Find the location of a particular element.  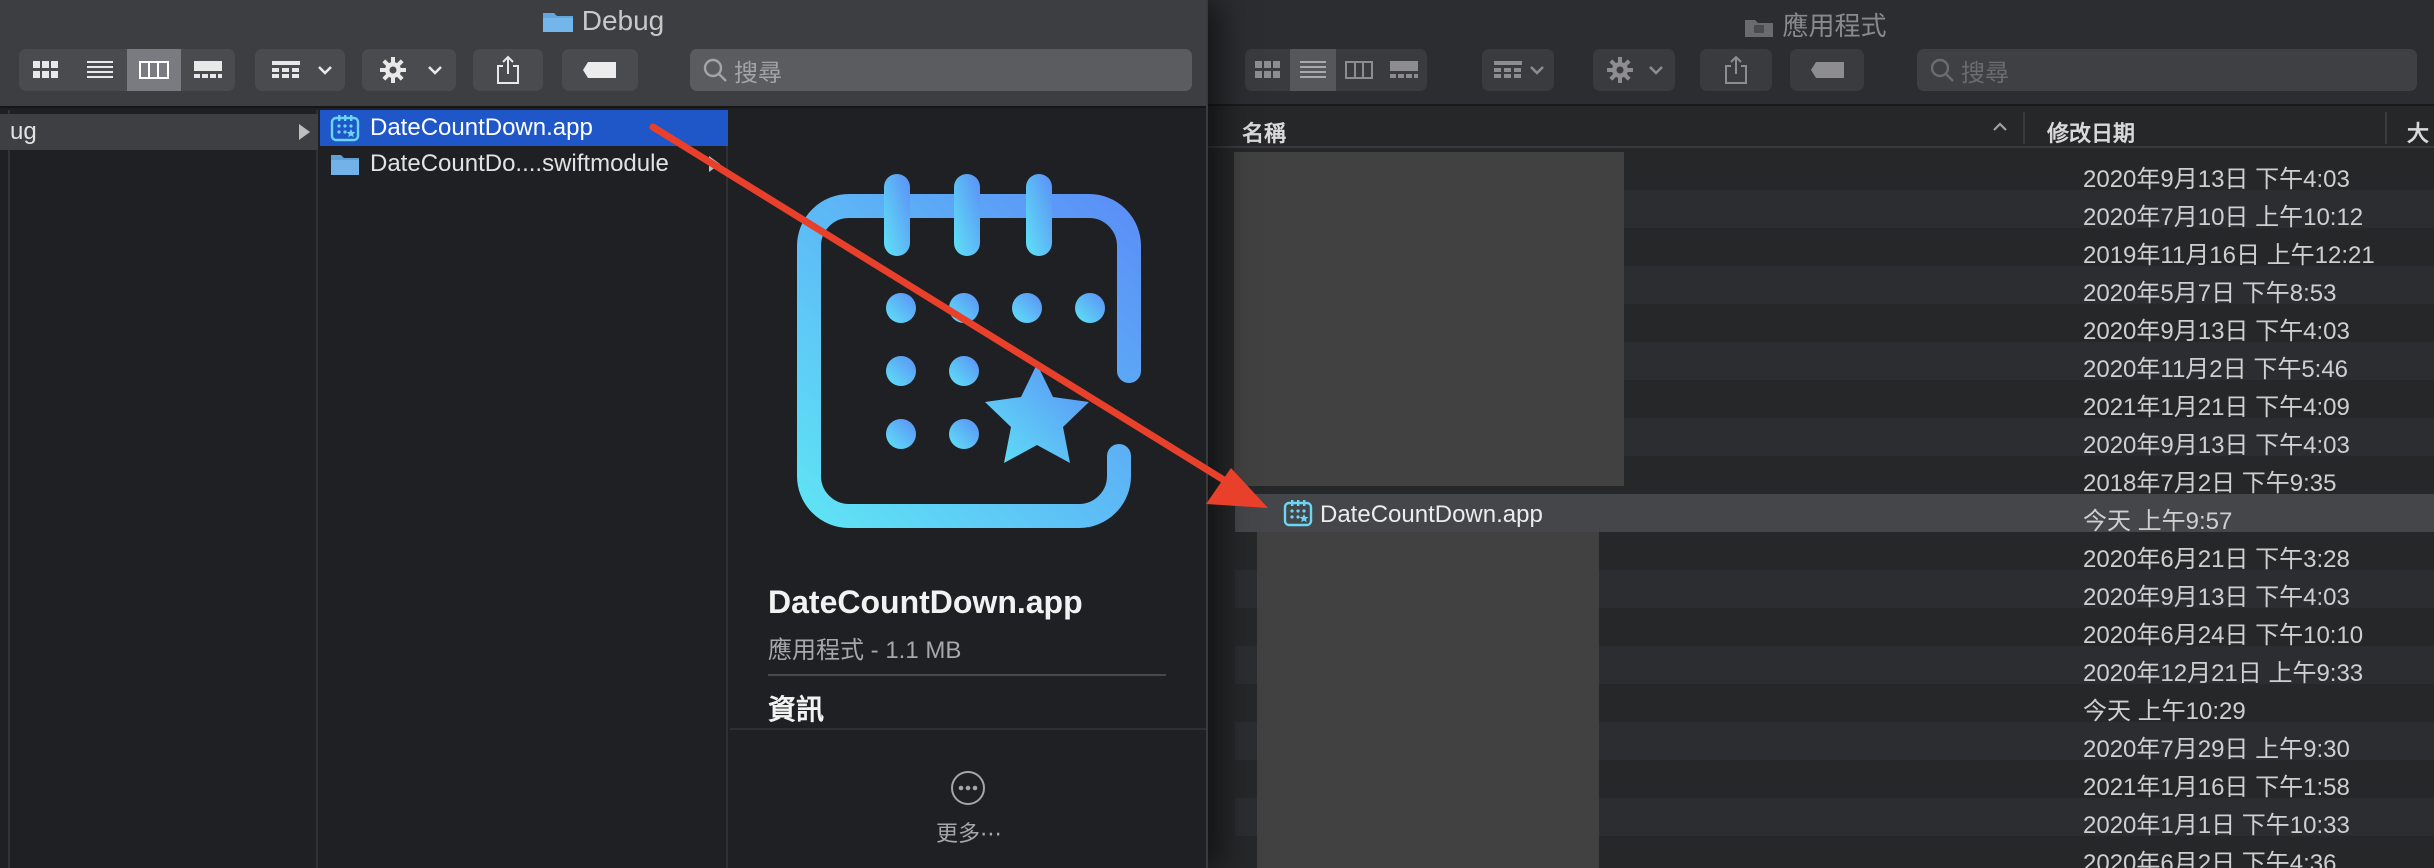

preview-app-name: DateCountDown.app is located at coordinates (925, 602).